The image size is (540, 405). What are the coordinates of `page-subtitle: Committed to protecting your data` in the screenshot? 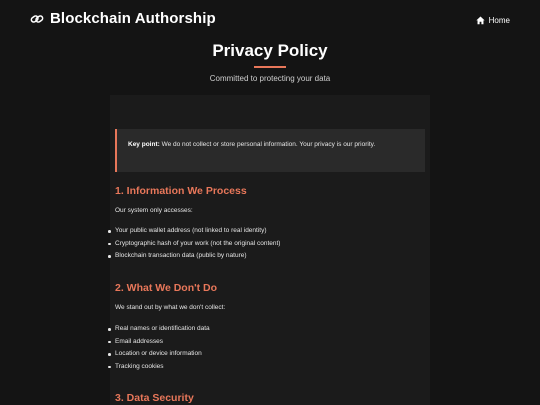 It's located at (270, 78).